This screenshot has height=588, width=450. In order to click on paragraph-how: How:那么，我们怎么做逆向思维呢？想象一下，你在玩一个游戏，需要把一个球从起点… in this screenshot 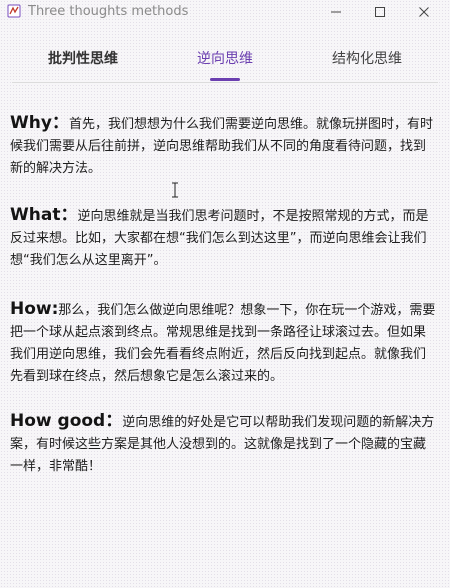, I will do `click(224, 343)`.